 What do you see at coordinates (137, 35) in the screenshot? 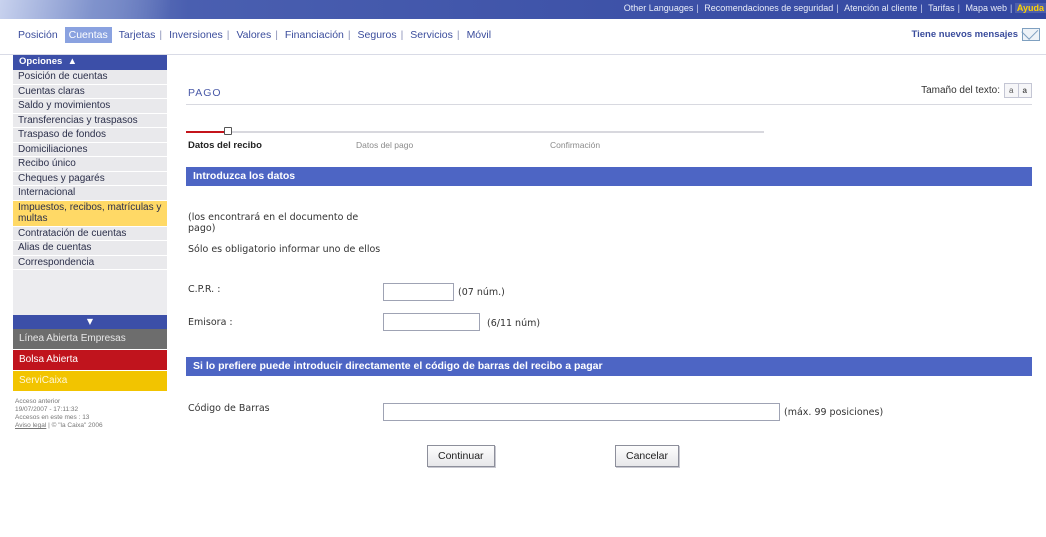
I see `tab-tarjetas: Tarjetas` at bounding box center [137, 35].